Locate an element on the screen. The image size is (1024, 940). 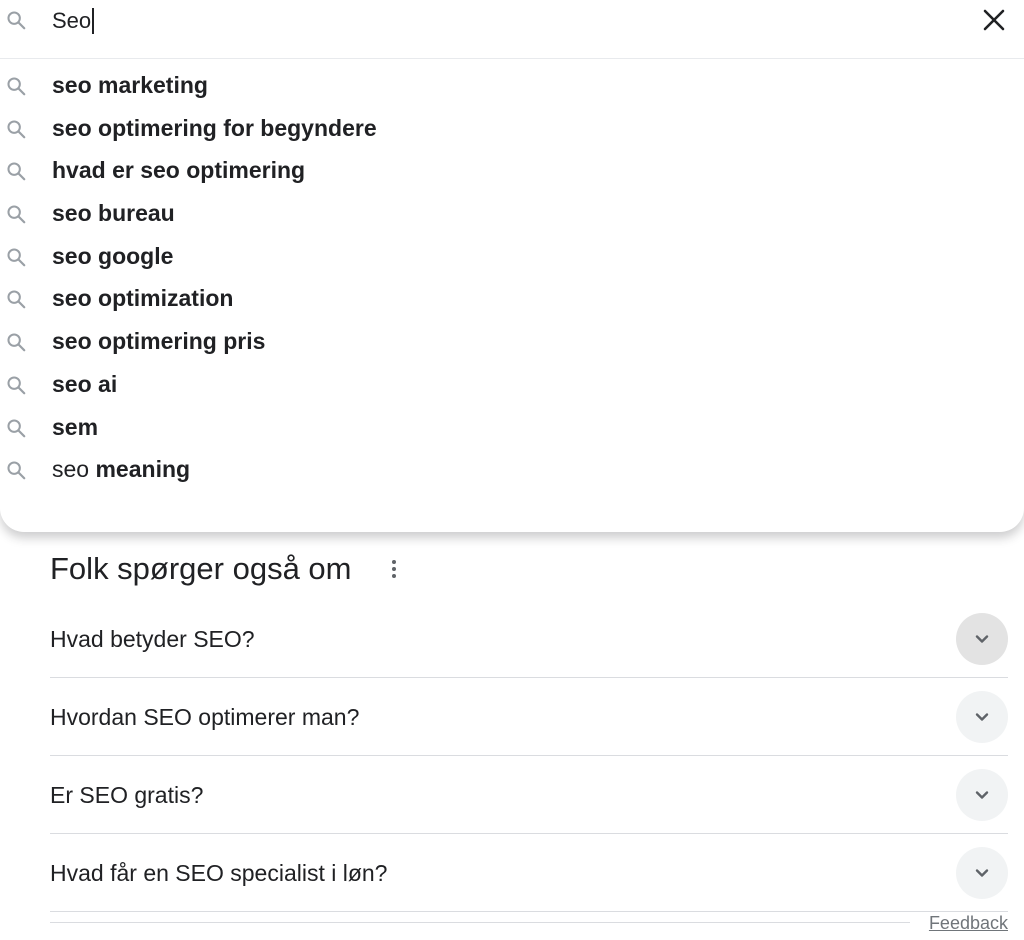
suggestion-completion: seo ai is located at coordinates (85, 383).